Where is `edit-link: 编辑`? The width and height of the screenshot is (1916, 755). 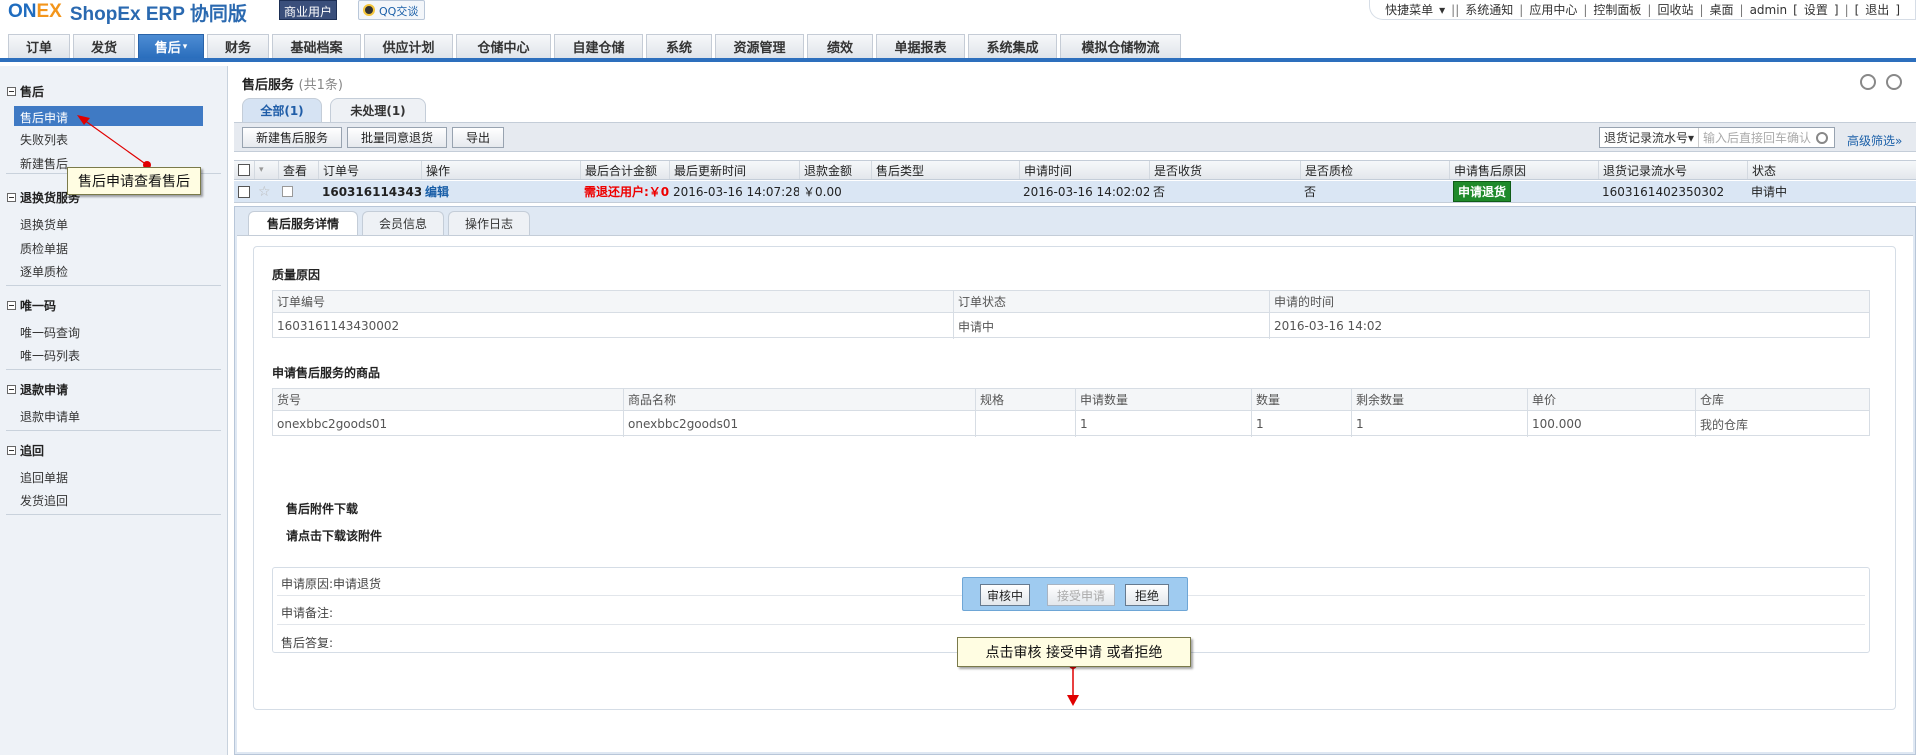 edit-link: 编辑 is located at coordinates (437, 191).